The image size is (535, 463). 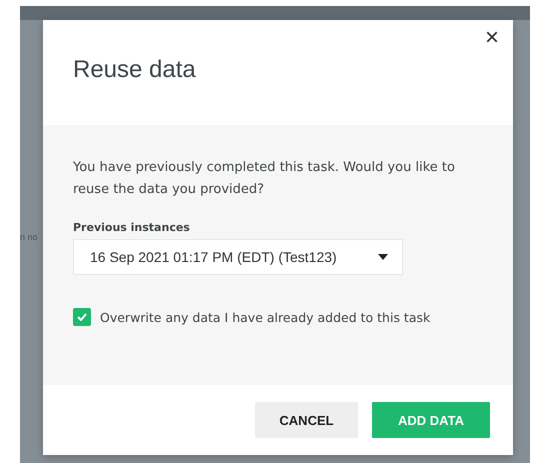 I want to click on field-label: Previous instances, so click(x=132, y=227).